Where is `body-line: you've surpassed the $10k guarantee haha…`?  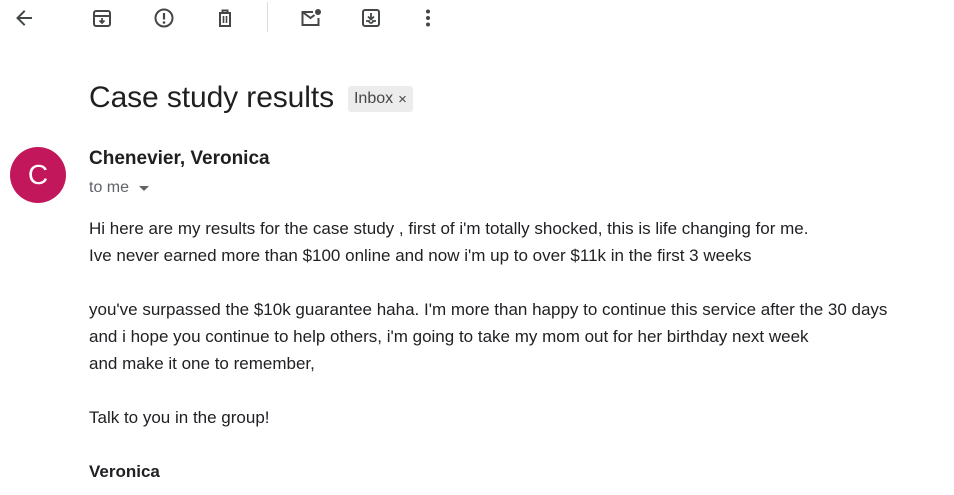
body-line: you've surpassed the $10k guarantee haha… is located at coordinates (488, 309).